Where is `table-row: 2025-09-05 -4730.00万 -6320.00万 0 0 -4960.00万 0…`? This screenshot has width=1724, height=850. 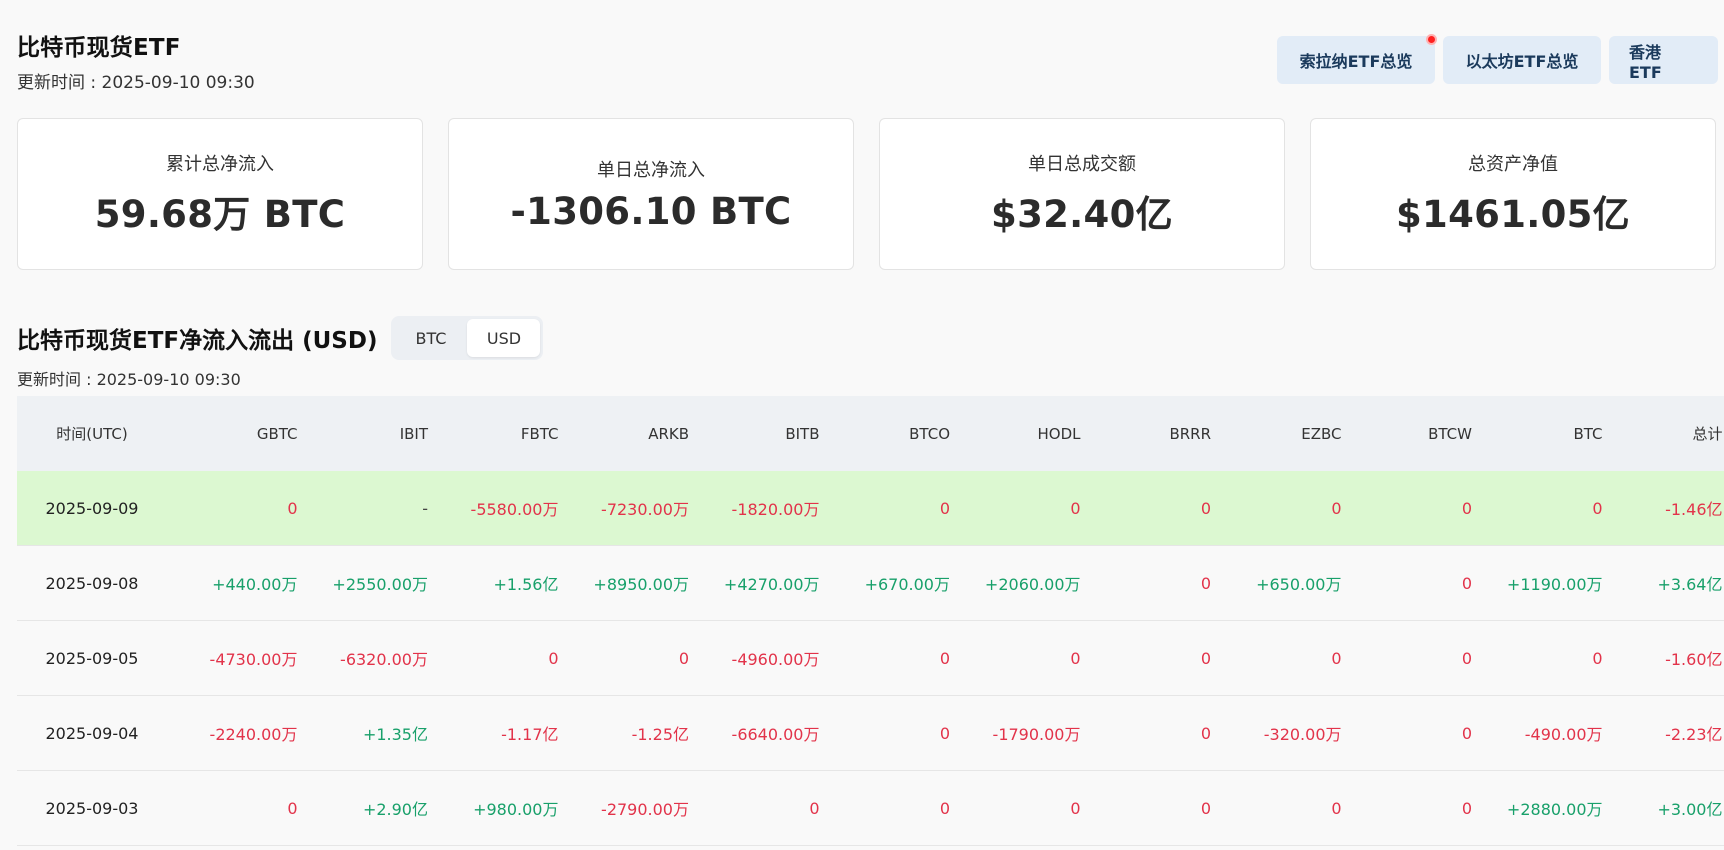
table-row: 2025-09-05 -4730.00万 -6320.00万 0 0 -4960.00万 0… is located at coordinates (870, 658).